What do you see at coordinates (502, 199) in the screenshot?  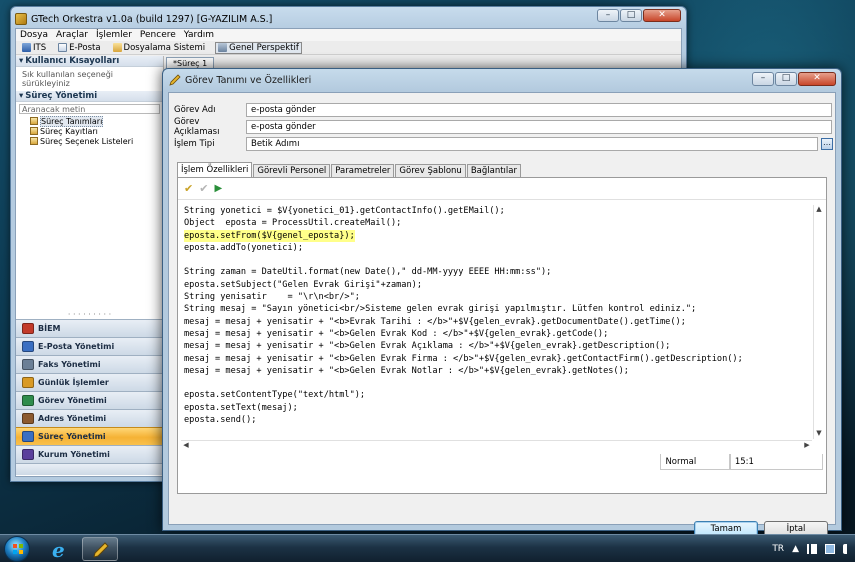 I see `editor-toolbar-divider` at bounding box center [502, 199].